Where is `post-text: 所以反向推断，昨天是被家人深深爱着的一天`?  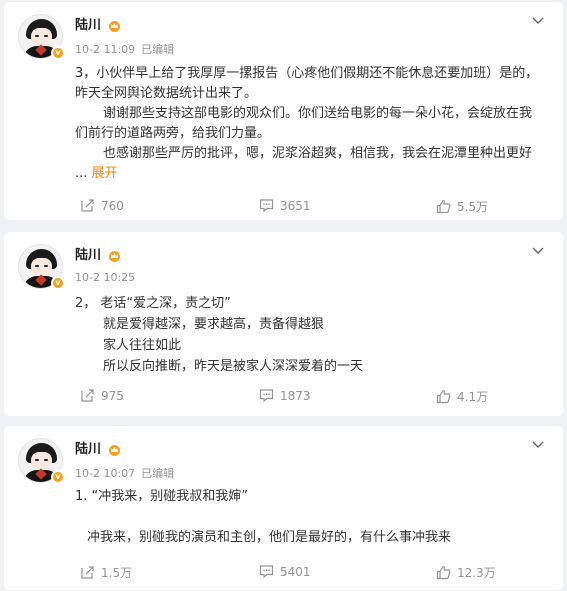
post-text: 所以反向推断，昨天是被家人深深爱着的一天 is located at coordinates (233, 366).